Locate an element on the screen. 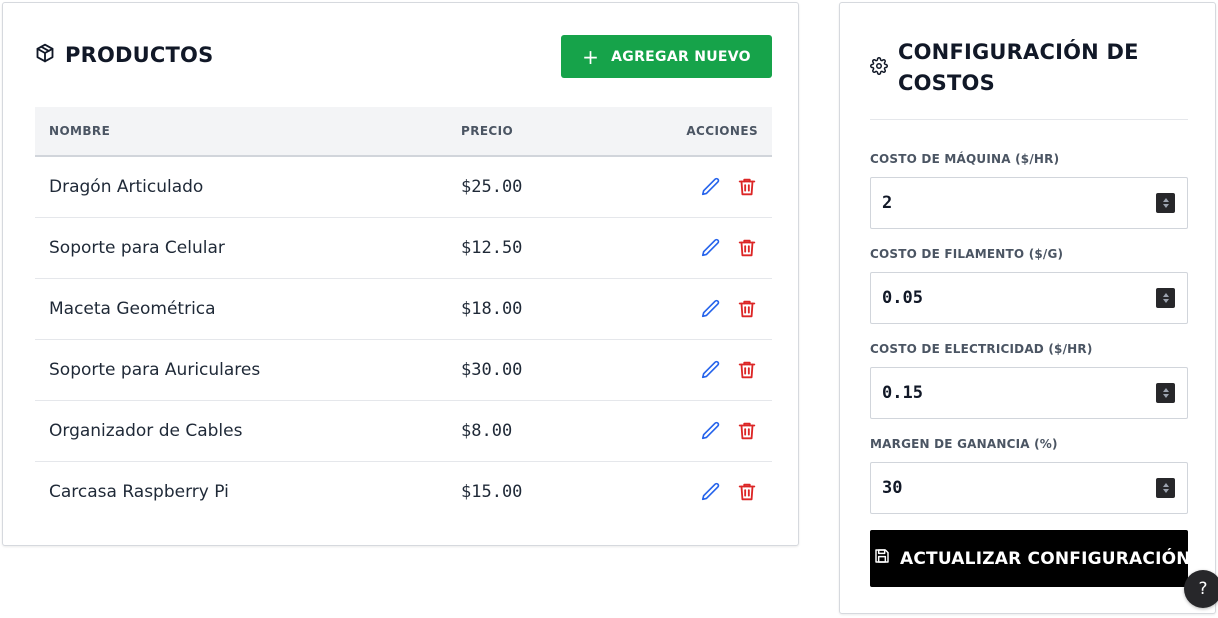 The height and width of the screenshot is (618, 1218). product-name: Organizador de Cables is located at coordinates (146, 430).